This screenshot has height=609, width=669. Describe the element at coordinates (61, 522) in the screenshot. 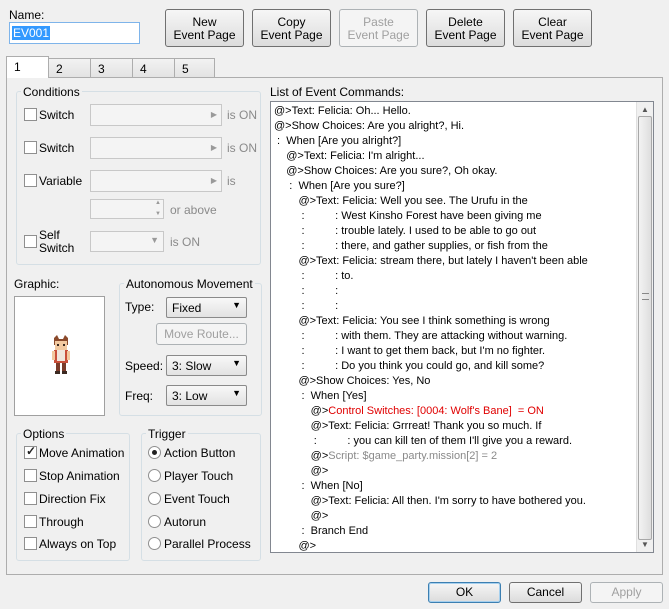

I see `through-label: Through` at that location.